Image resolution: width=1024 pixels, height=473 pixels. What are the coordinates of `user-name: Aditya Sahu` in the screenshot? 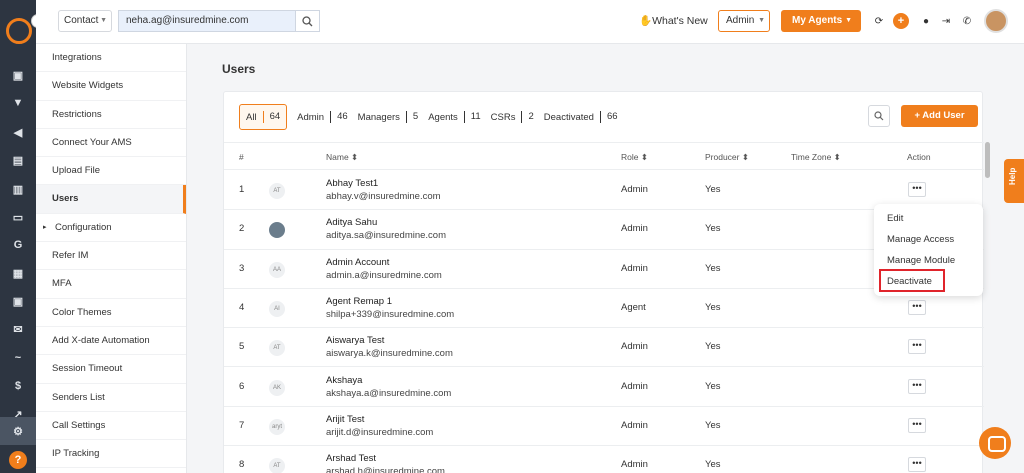 It's located at (351, 222).